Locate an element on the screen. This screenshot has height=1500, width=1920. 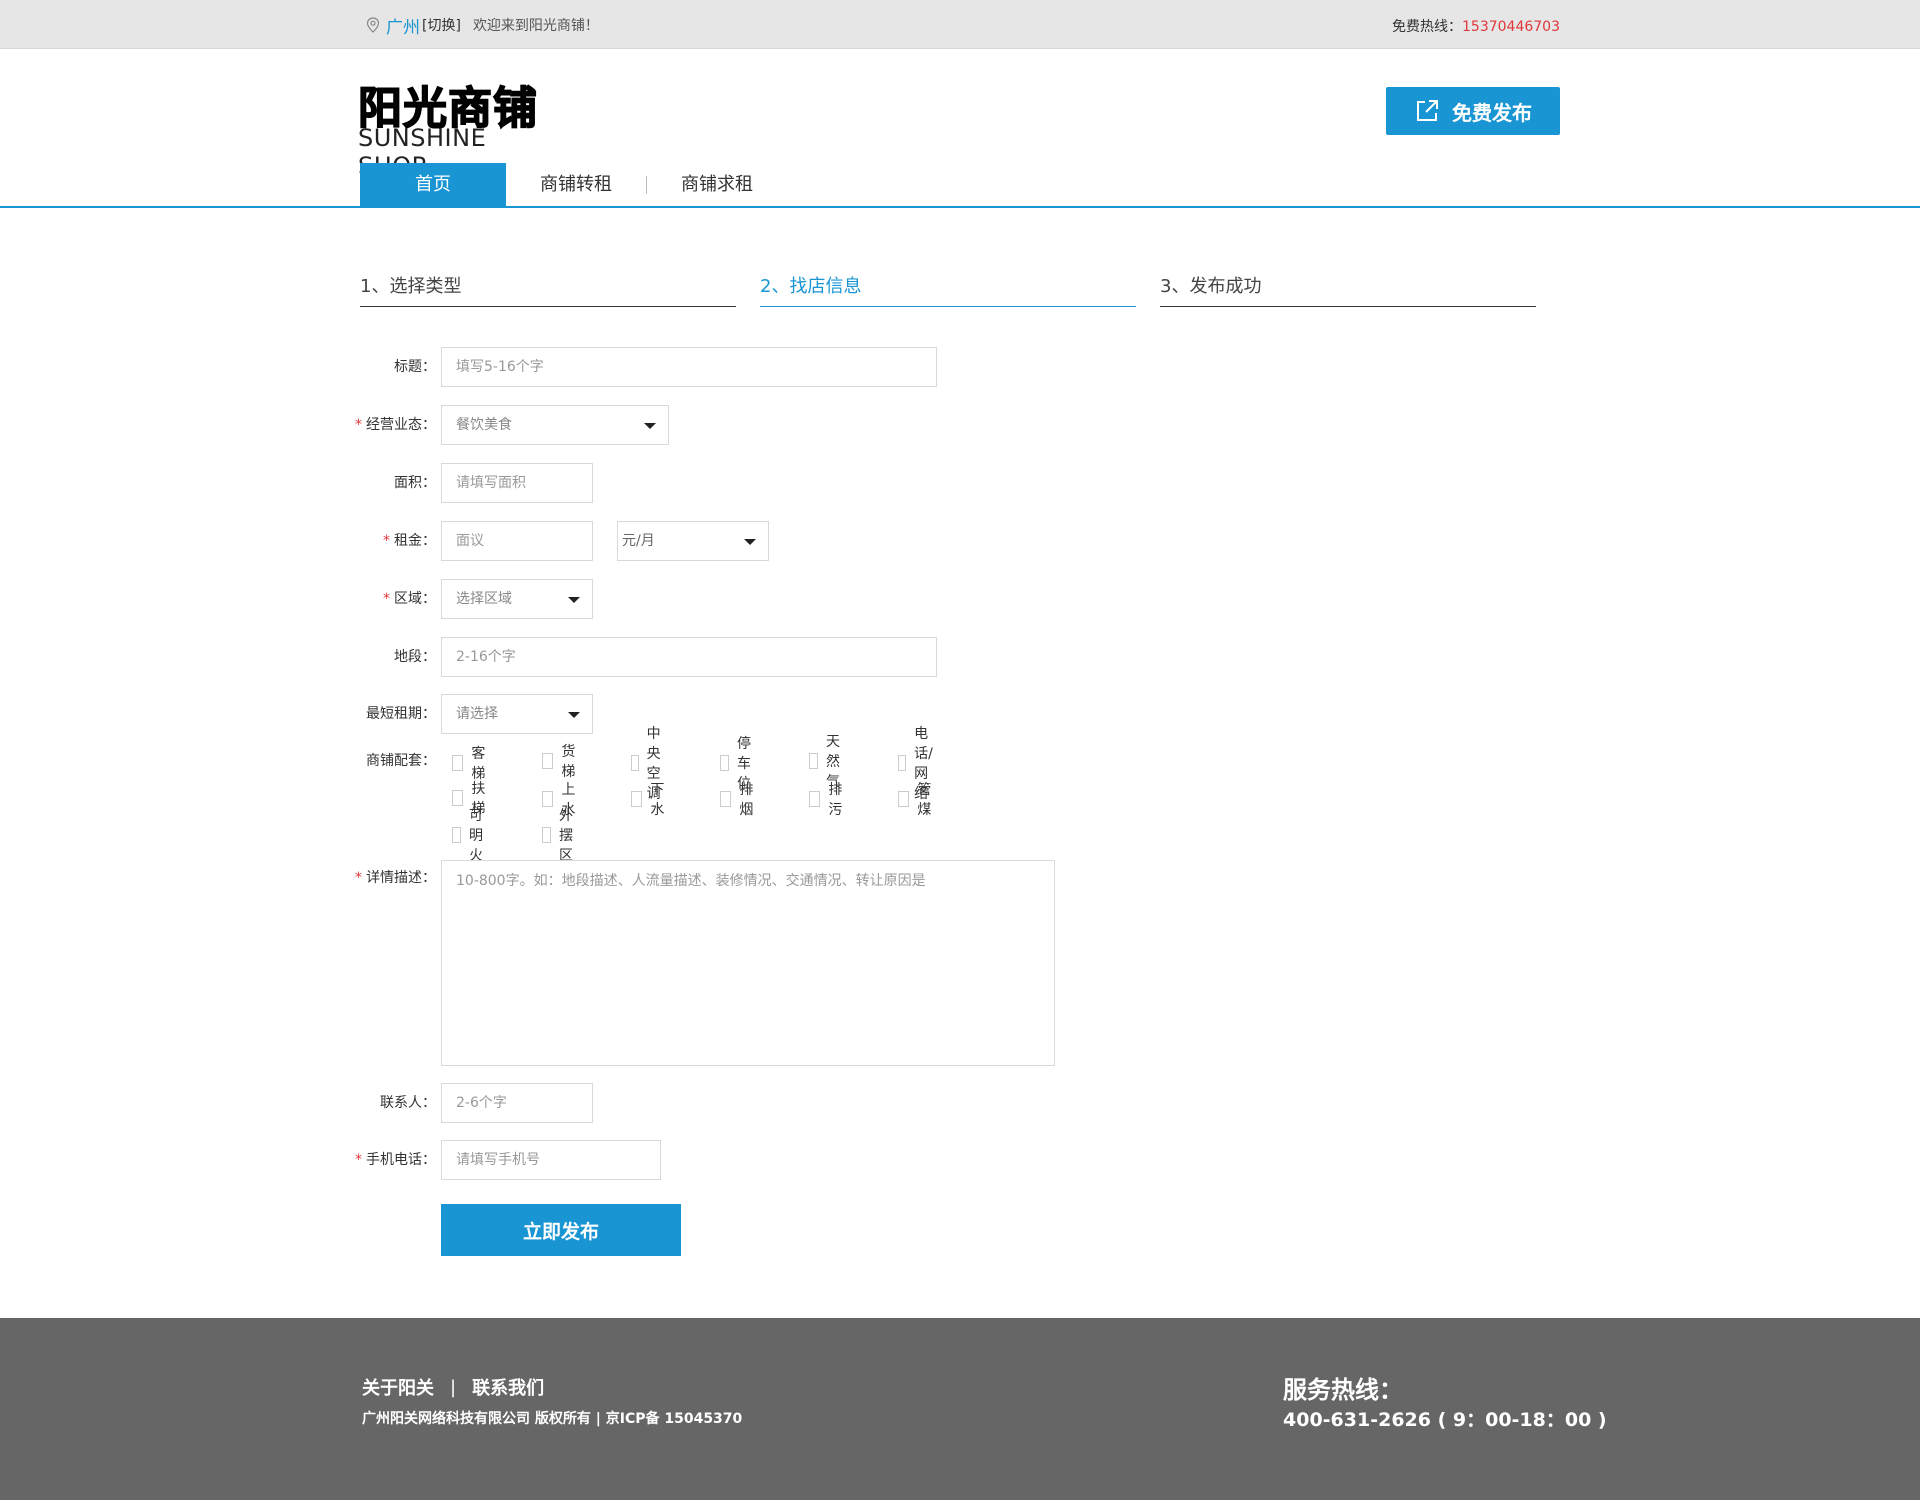
district-select: 选择区域 is located at coordinates (517, 599).